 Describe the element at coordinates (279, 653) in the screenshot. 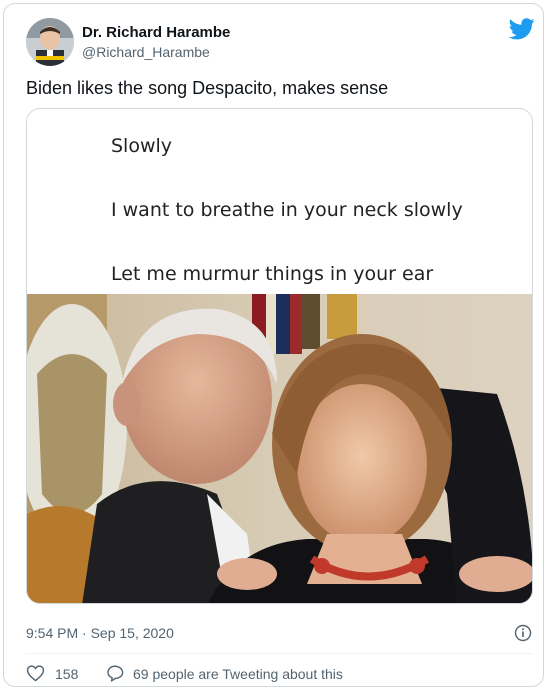

I see `divider` at that location.